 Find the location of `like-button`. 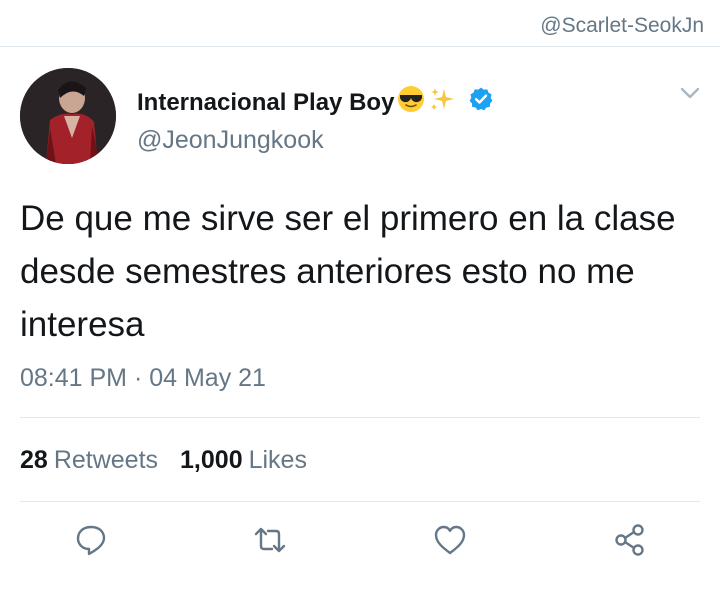

like-button is located at coordinates (450, 540).